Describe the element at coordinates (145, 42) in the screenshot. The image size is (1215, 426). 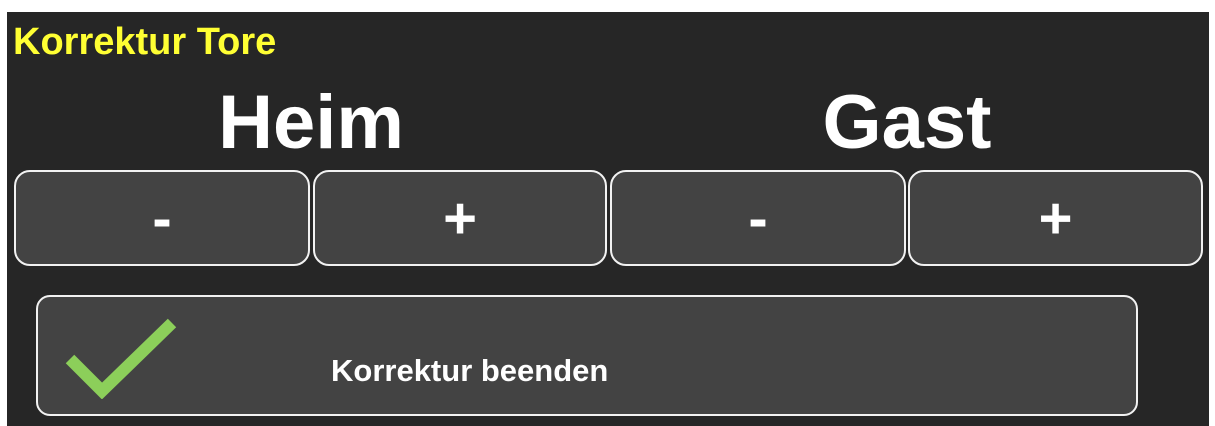
I see `panel-title: Korrektur Tore` at that location.